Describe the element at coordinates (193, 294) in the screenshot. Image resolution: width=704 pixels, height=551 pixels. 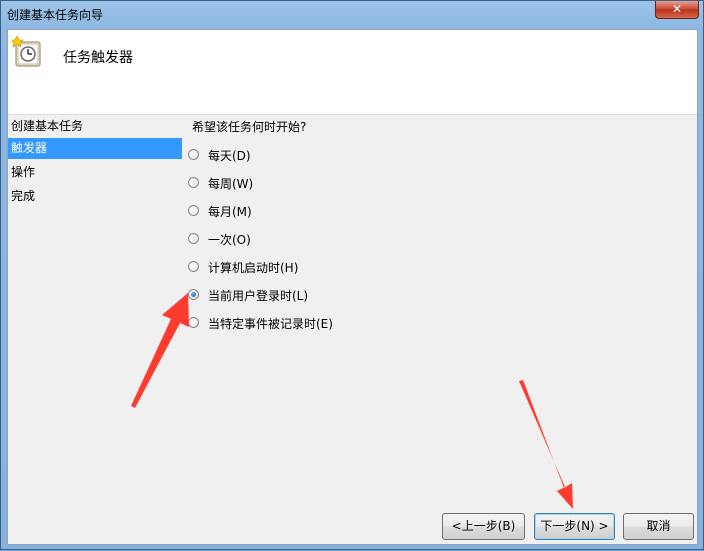
I see `radio-button-checked` at that location.